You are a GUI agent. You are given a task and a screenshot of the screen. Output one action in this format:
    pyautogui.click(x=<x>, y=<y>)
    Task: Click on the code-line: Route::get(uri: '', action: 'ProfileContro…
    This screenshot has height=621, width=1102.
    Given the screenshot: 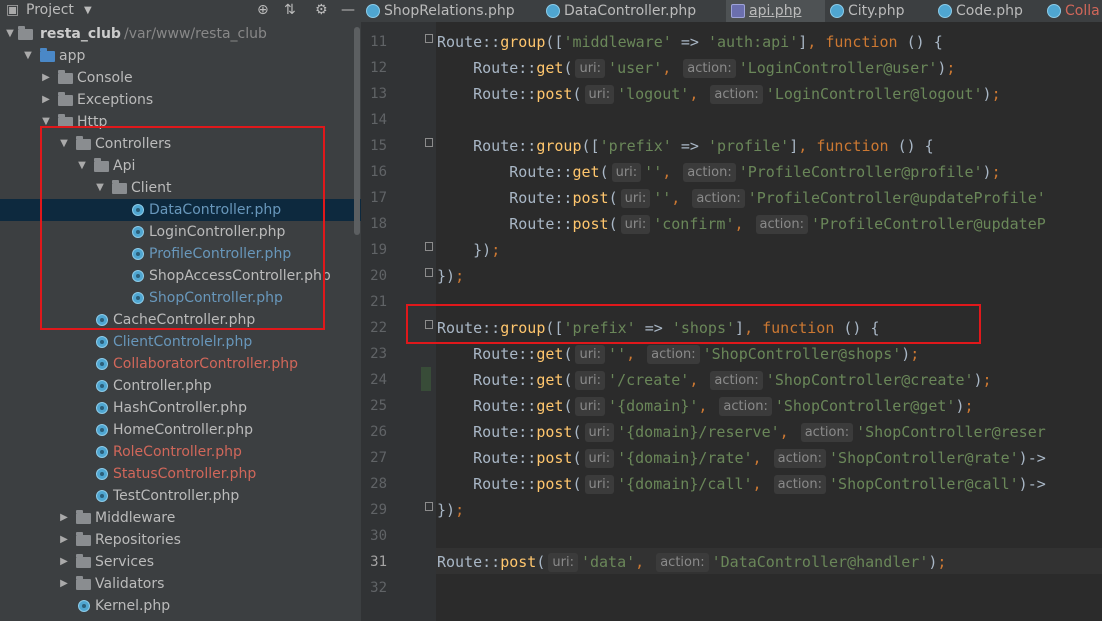 What is the action you would take?
    pyautogui.click(x=719, y=172)
    